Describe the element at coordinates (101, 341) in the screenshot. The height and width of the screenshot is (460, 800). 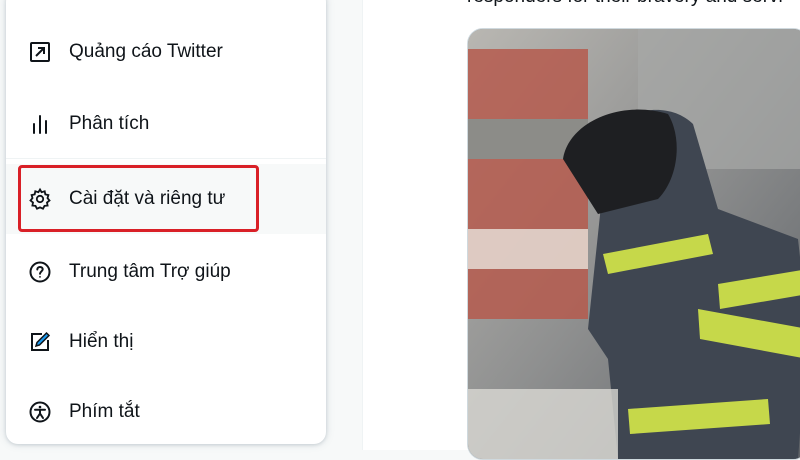
I see `menu-item-label: Hiển thị` at that location.